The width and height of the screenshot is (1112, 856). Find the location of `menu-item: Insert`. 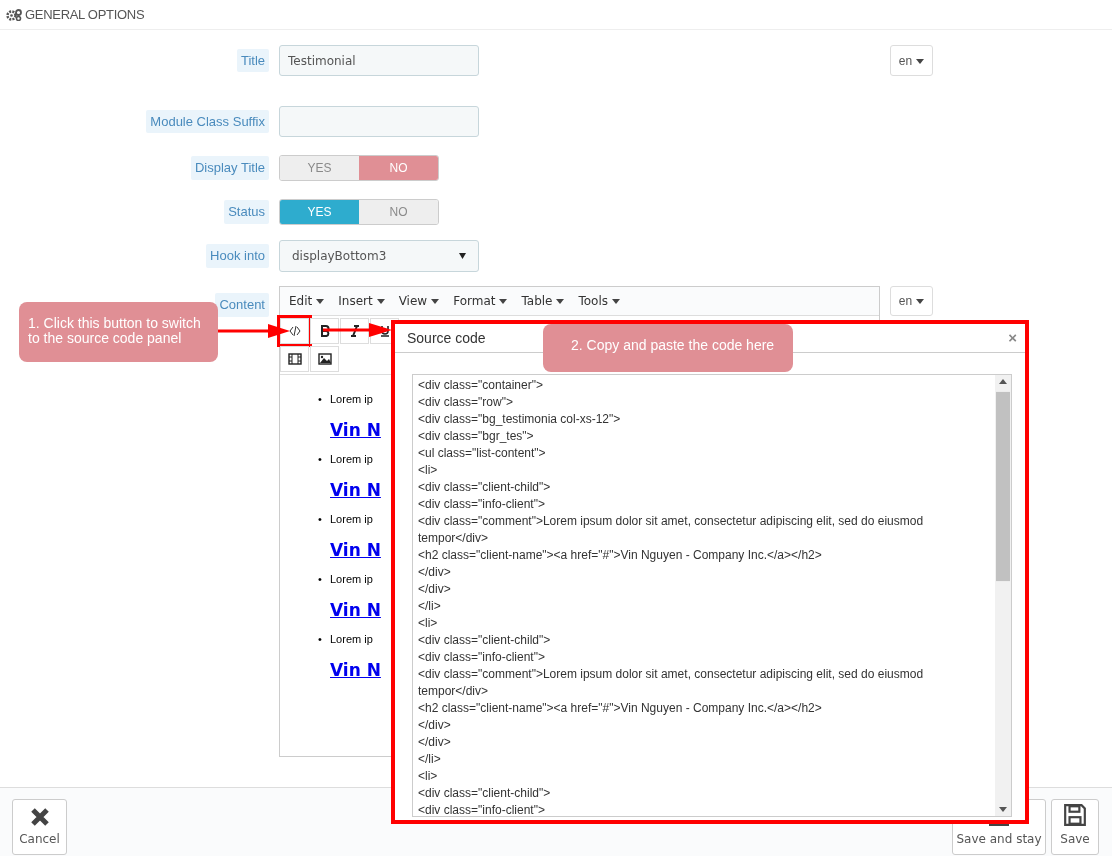

menu-item: Insert is located at coordinates (361, 301).